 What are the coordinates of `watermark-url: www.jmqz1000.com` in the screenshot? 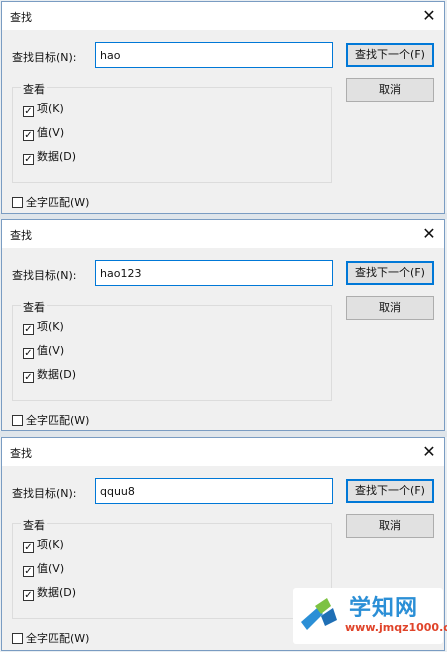 It's located at (396, 627).